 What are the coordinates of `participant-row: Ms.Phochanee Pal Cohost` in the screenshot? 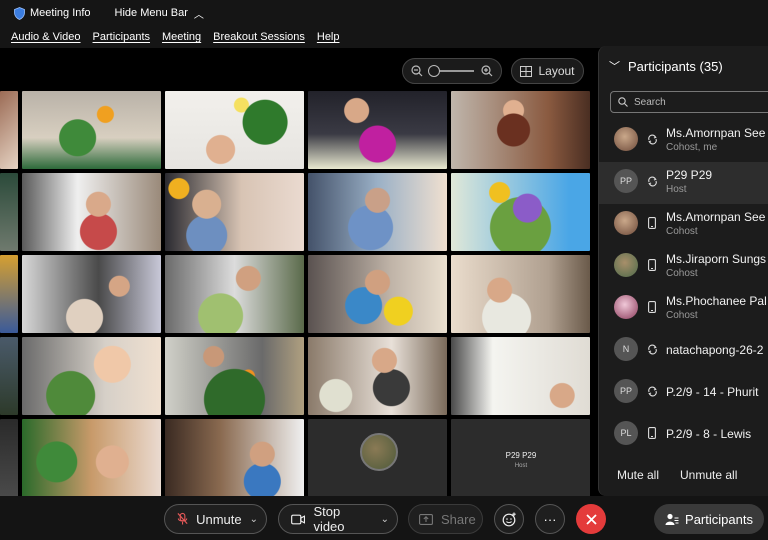 It's located at (683, 309).